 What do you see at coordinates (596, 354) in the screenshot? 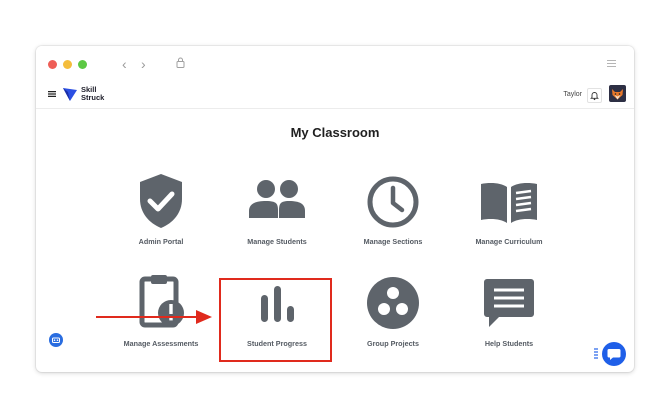
I see `drag-handle-icon` at bounding box center [596, 354].